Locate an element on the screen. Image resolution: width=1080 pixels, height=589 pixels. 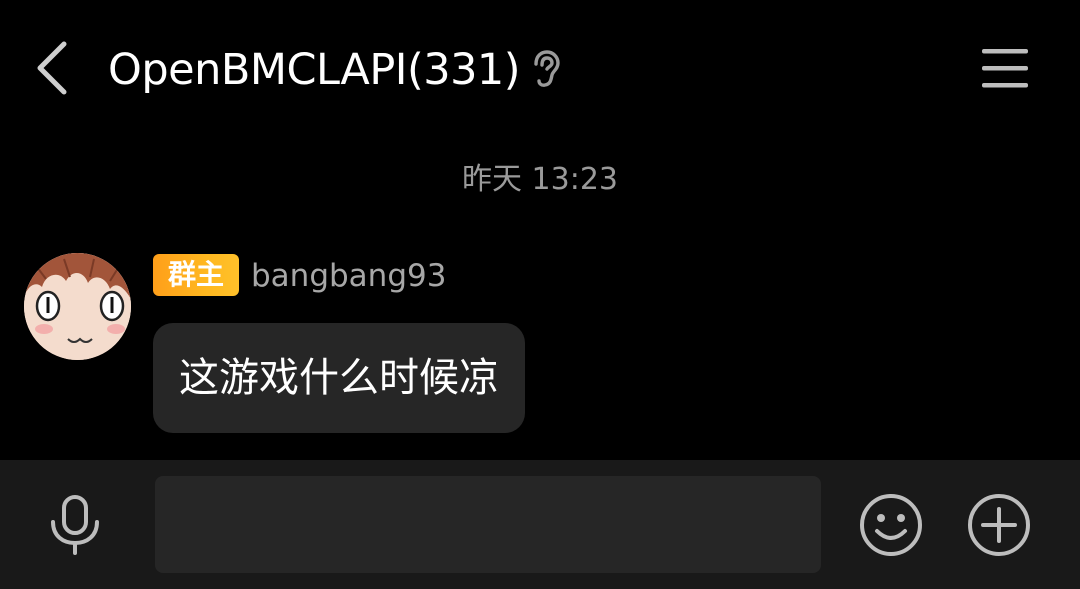
sender-name: bangbang93 is located at coordinates (348, 276).